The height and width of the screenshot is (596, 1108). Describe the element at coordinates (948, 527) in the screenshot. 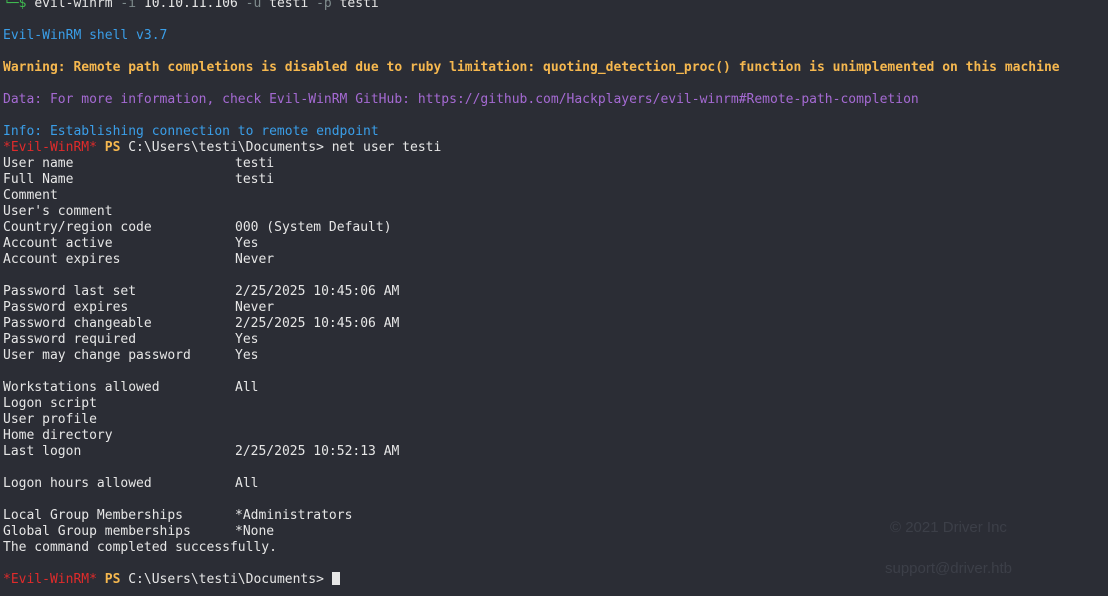

I see `copyright-watermark: © 2021 Driver Inc` at that location.